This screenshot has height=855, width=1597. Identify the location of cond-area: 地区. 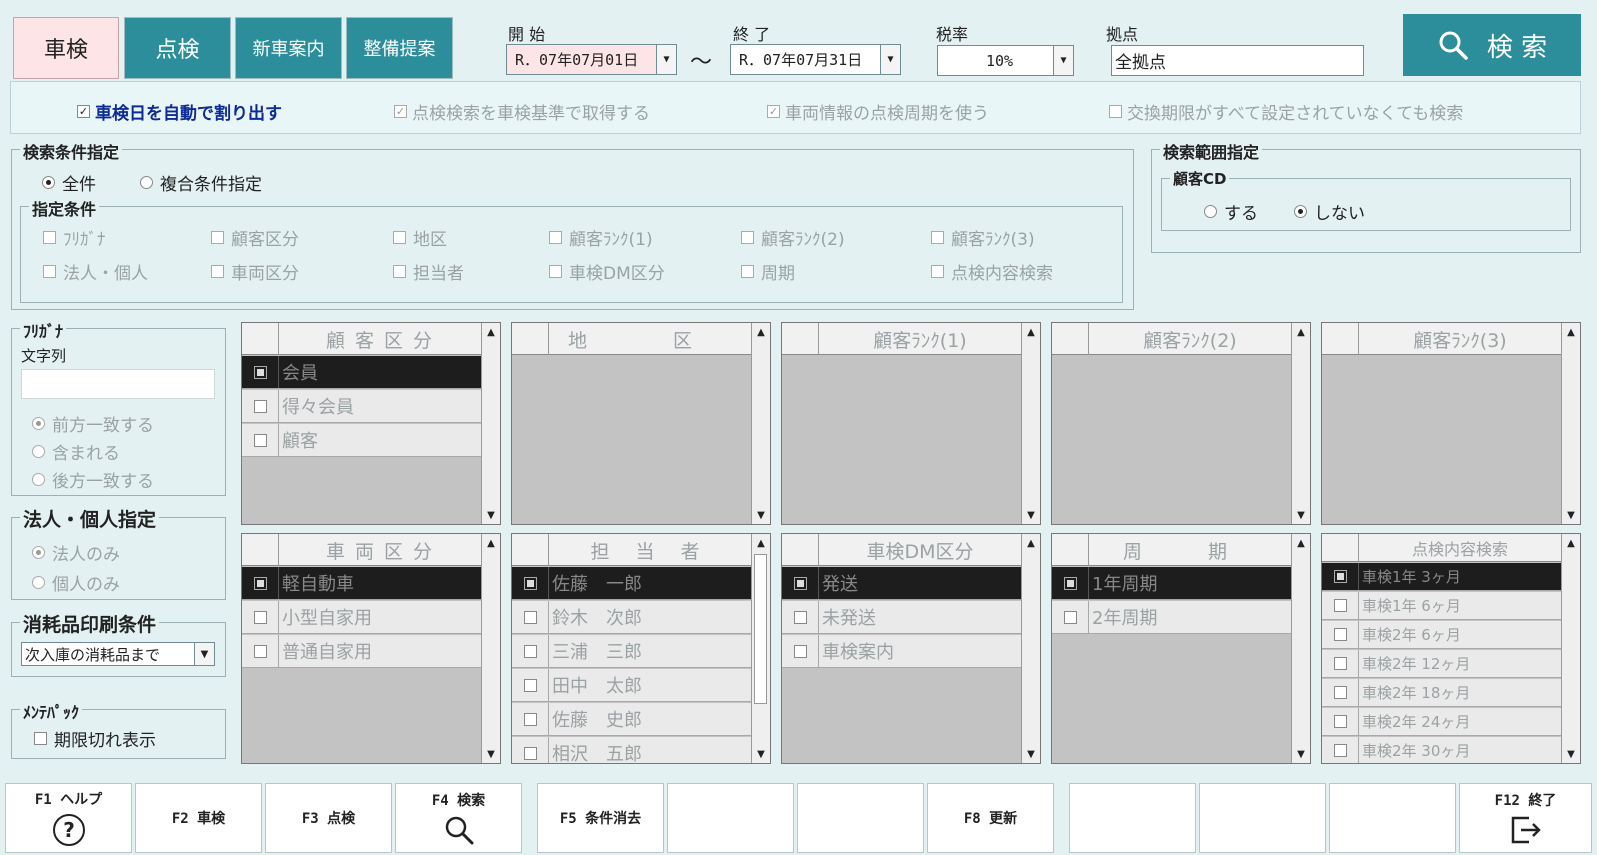
(420, 237).